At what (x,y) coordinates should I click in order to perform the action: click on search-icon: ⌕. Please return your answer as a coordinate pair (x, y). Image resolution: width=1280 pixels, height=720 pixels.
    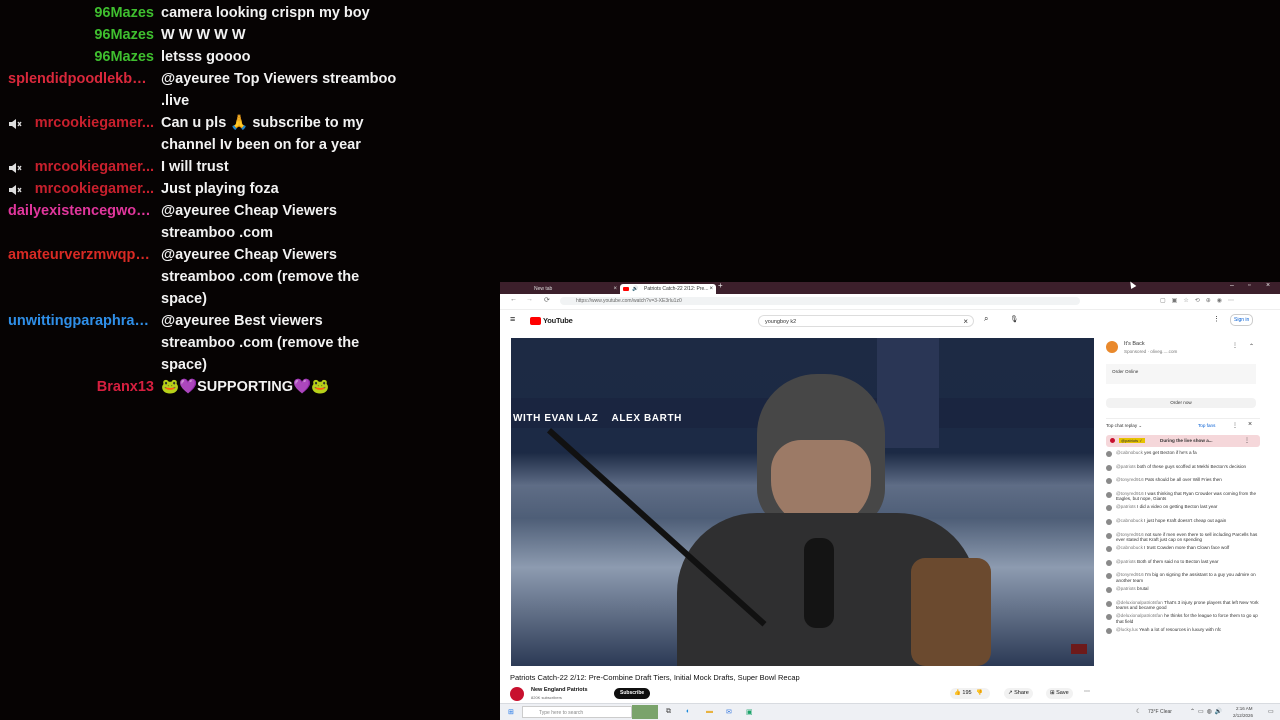
    Looking at the image, I should click on (986, 319).